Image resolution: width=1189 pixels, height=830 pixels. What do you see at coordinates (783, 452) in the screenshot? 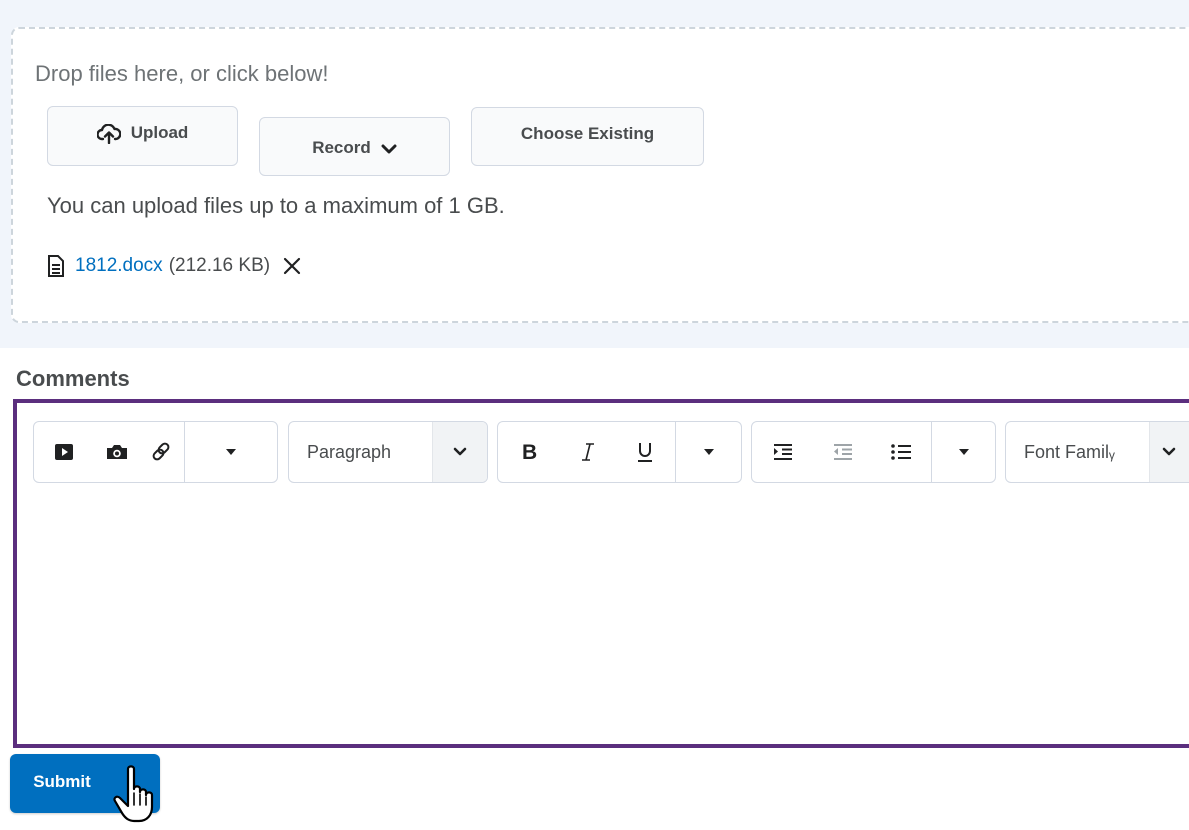
I see `indent-icon` at bounding box center [783, 452].